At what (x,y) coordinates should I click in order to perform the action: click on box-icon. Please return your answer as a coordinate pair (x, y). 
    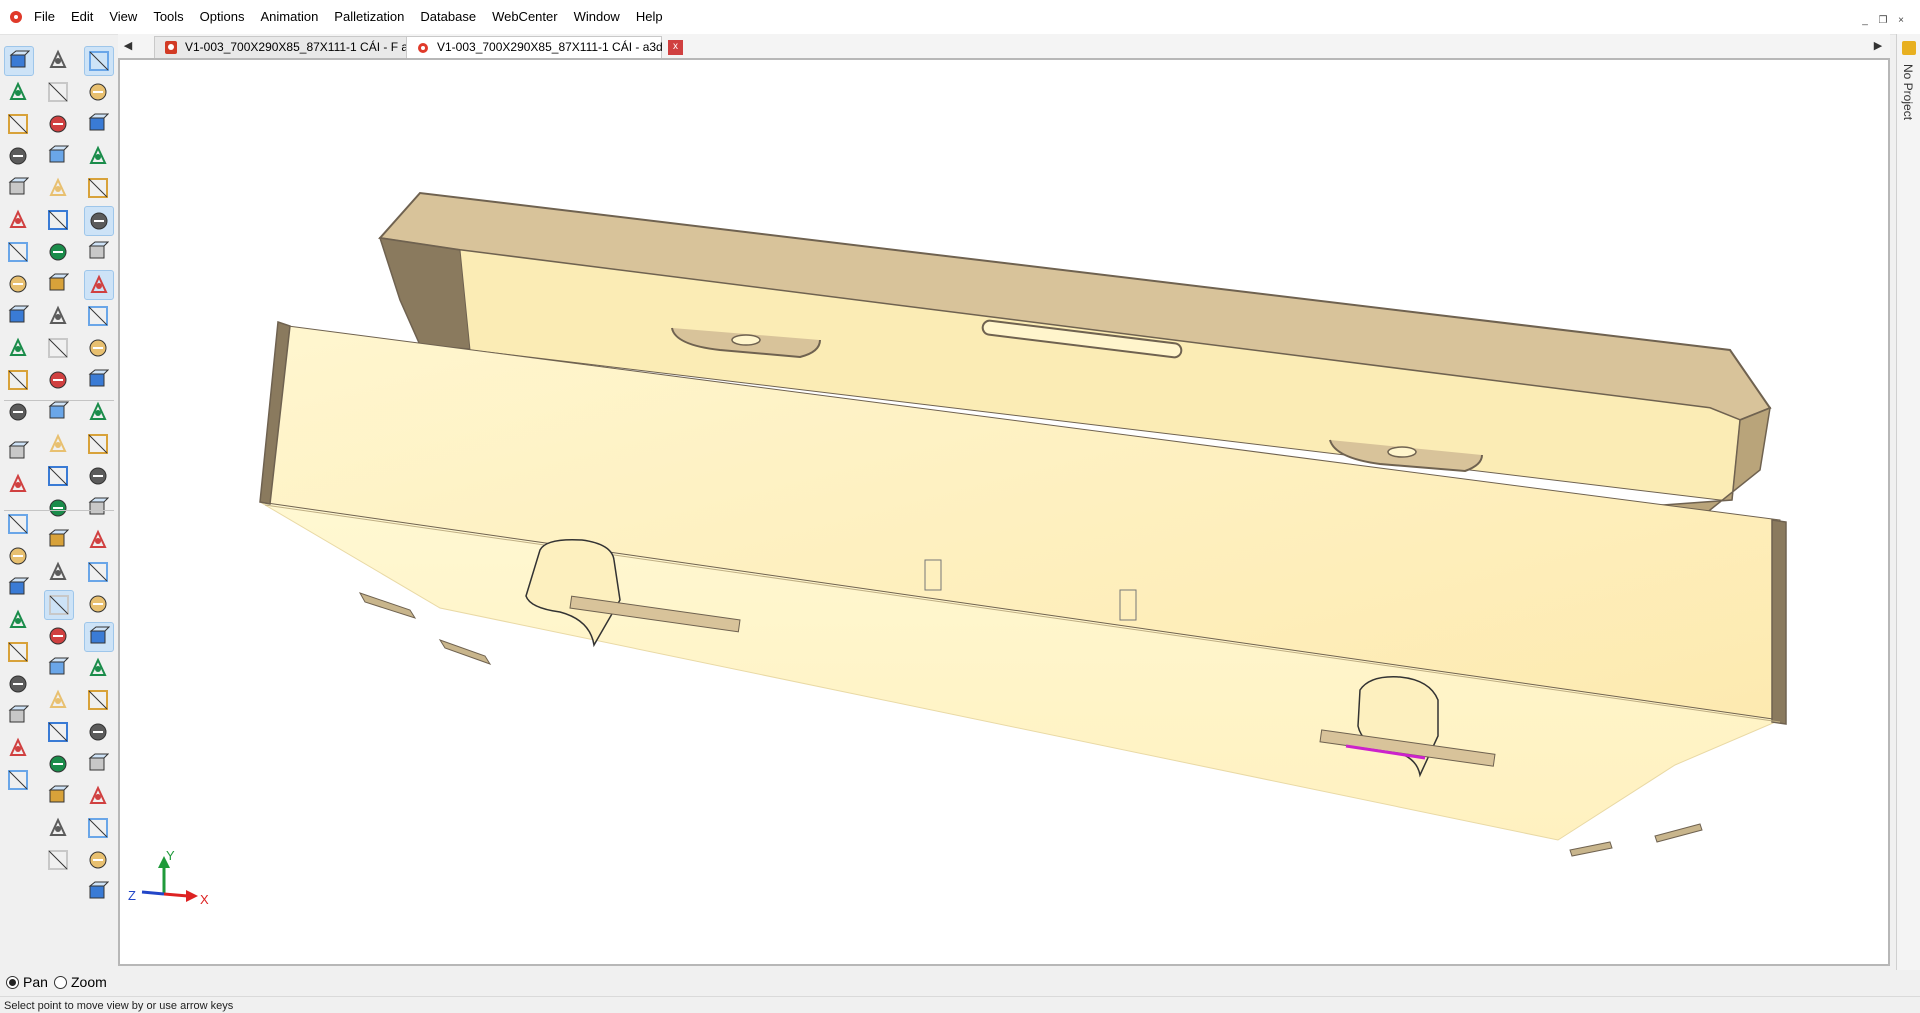
    Looking at the image, I should click on (18, 348).